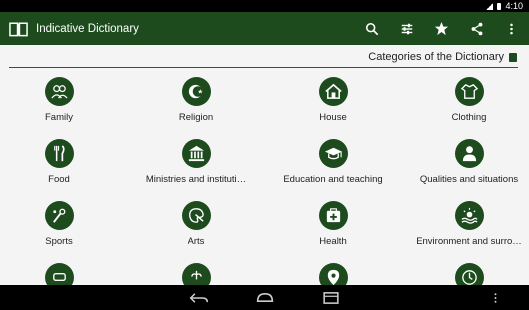 The image size is (529, 310). What do you see at coordinates (196, 215) in the screenshot?
I see `arts-icon` at bounding box center [196, 215].